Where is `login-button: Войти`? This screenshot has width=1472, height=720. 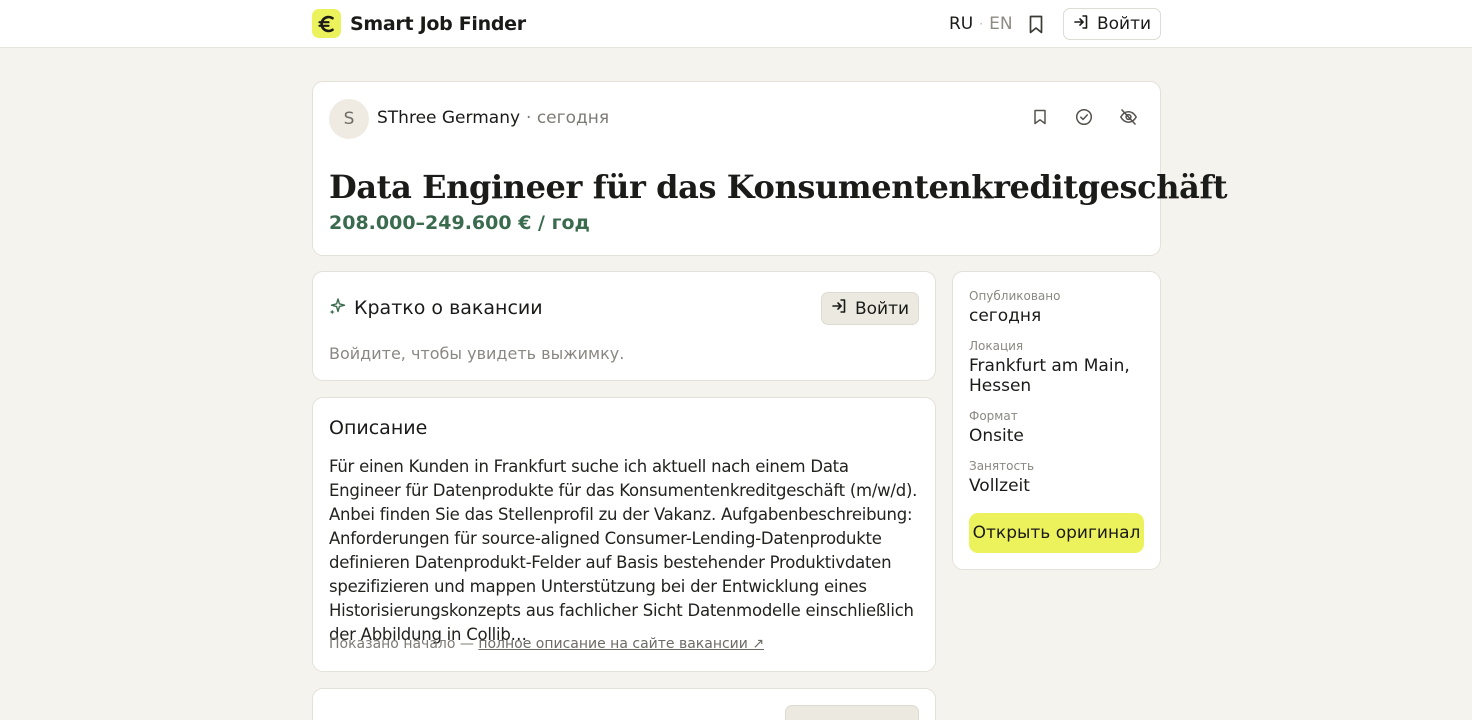 login-button: Войти is located at coordinates (1112, 24).